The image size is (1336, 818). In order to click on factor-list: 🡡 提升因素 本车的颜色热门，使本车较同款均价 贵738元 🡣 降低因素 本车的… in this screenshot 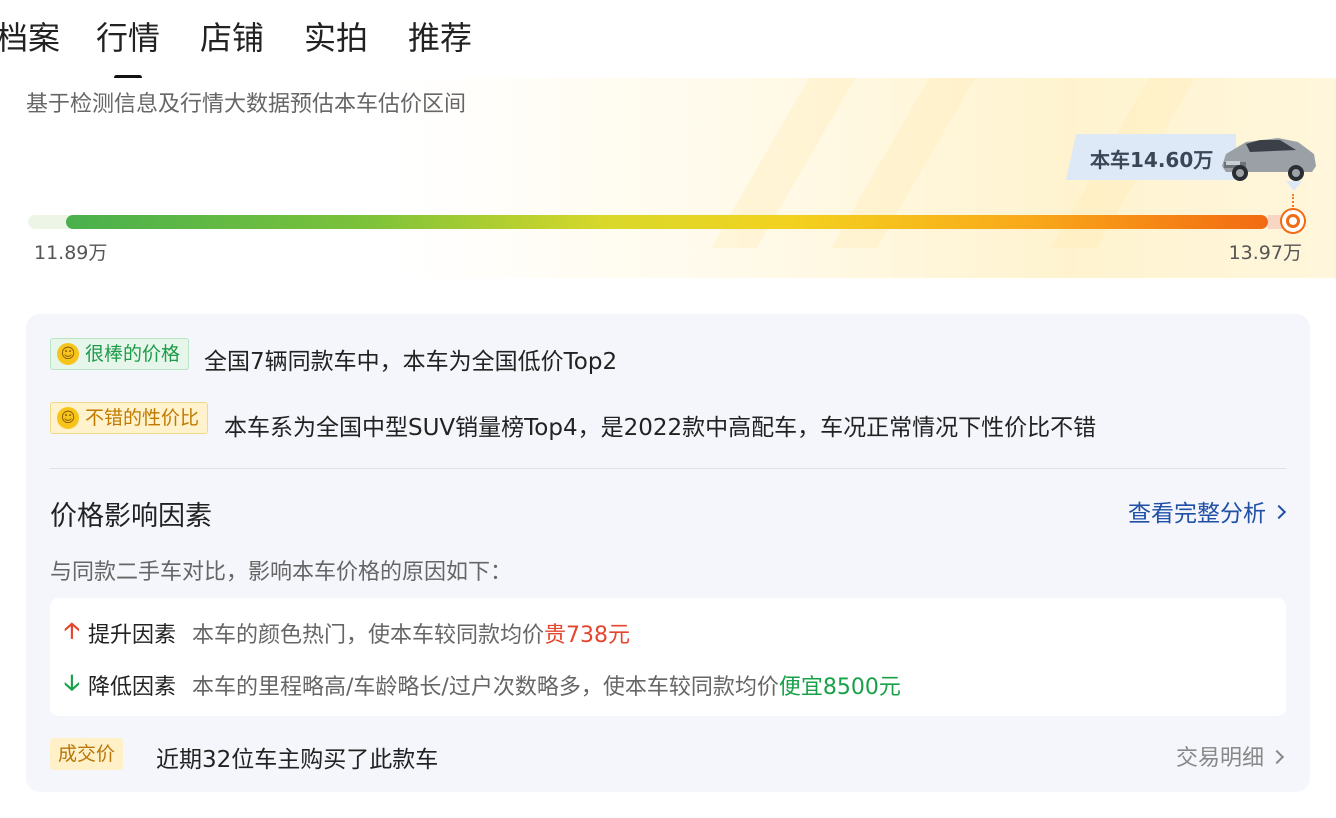, I will do `click(668, 657)`.